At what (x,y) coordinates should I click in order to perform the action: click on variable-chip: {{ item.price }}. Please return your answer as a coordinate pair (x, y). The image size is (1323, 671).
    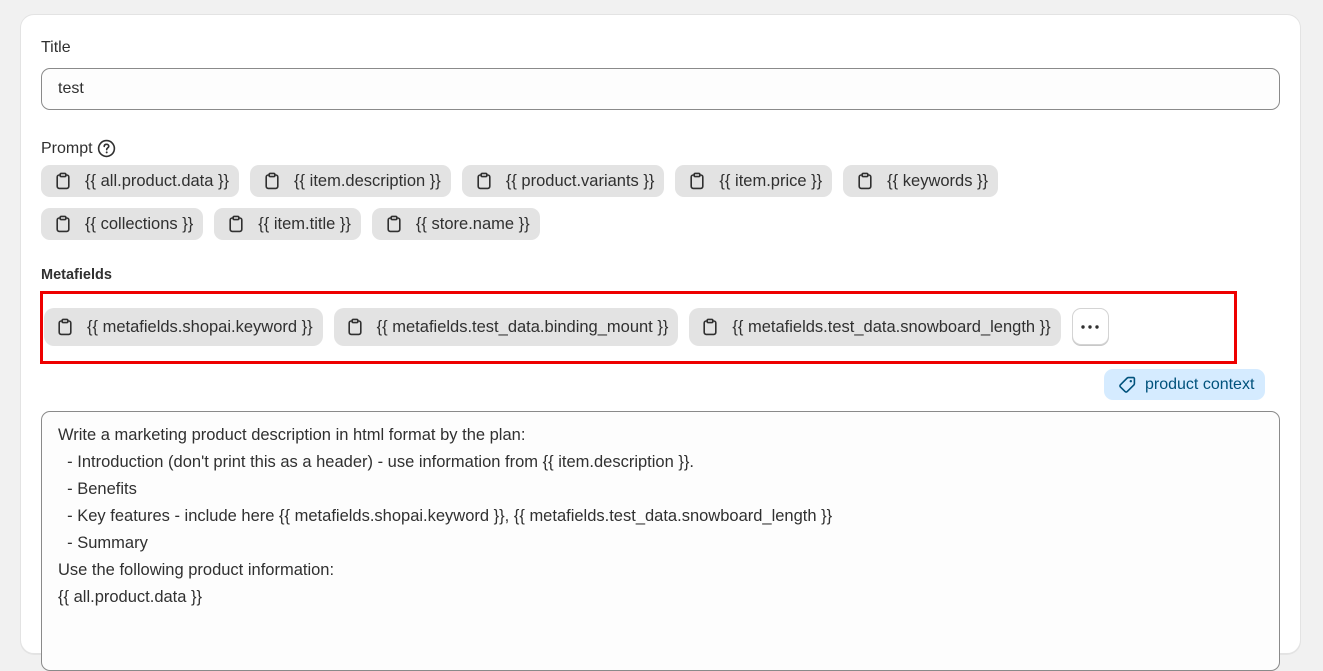
    Looking at the image, I should click on (754, 181).